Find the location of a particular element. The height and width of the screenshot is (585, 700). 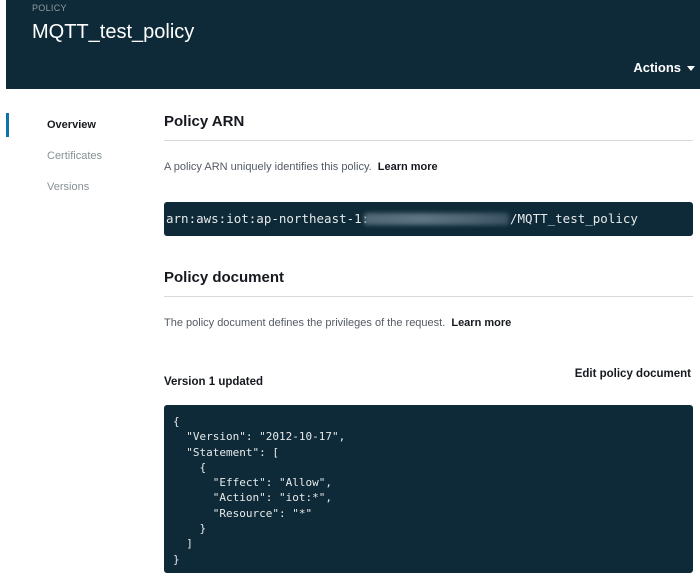

policy-document-heading: Policy document is located at coordinates (224, 277).